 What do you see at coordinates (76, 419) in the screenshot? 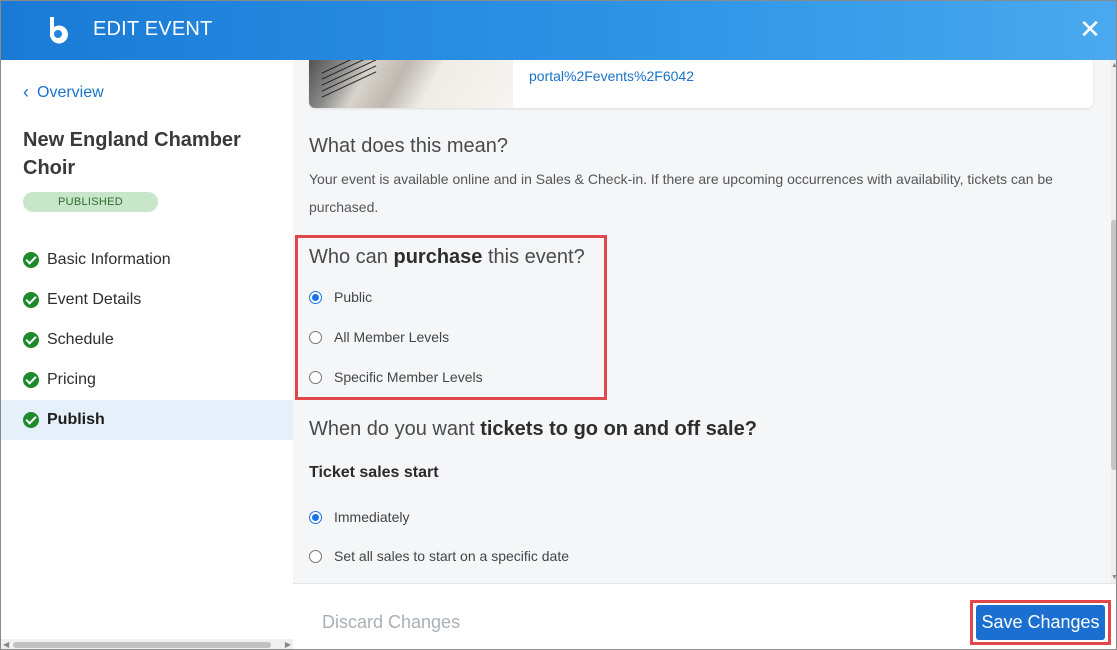
I see `sidebar-item-label: Publish` at bounding box center [76, 419].